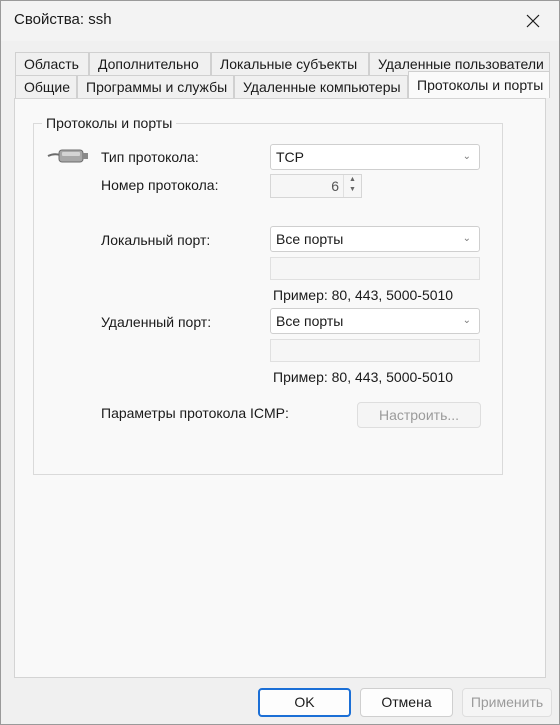 The height and width of the screenshot is (725, 560). I want to click on remote-port-example: Пример: 80, 443, 5000-5010, so click(363, 377).